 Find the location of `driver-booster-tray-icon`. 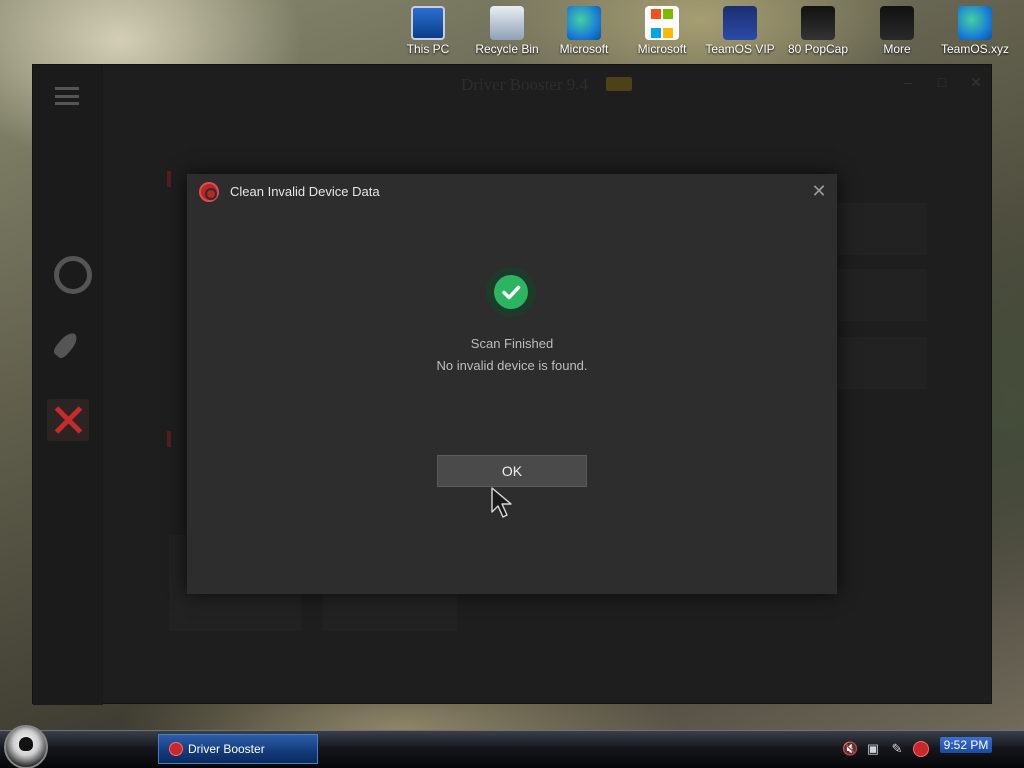

driver-booster-tray-icon is located at coordinates (921, 749).